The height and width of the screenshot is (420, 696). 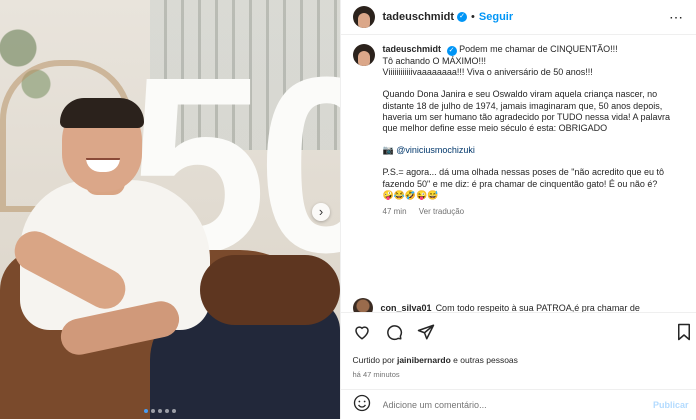 What do you see at coordinates (419, 17) in the screenshot?
I see `username-link: tadeuschmidt` at bounding box center [419, 17].